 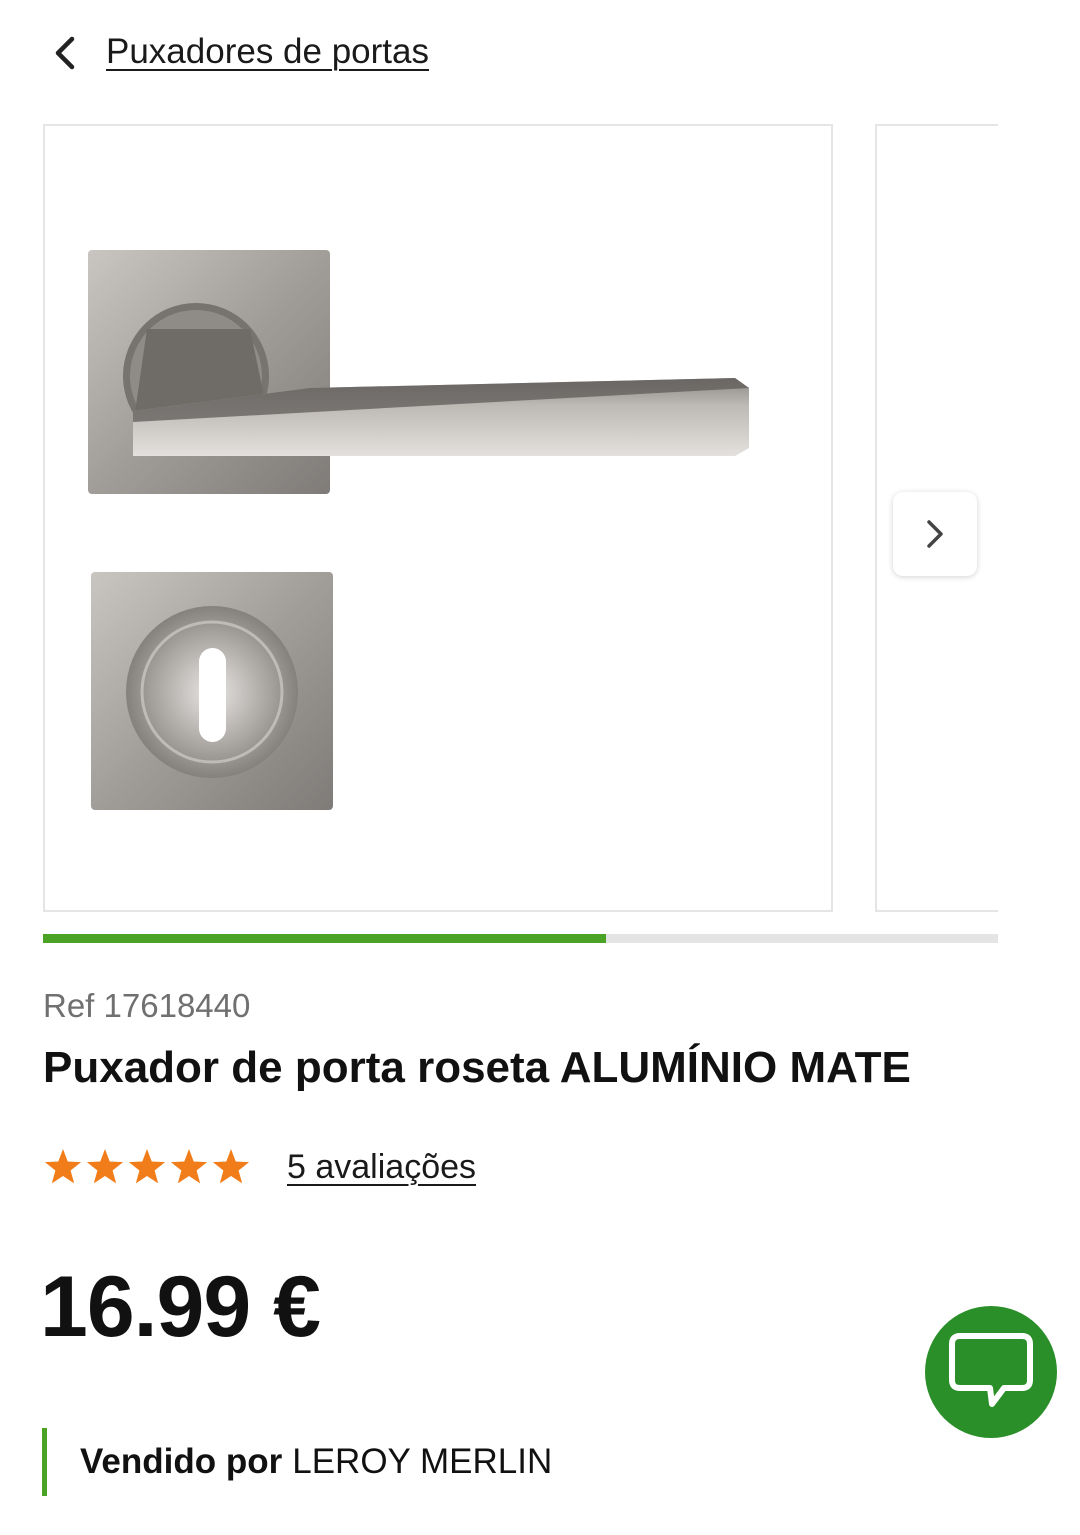 I want to click on seller-name: LEROY MERLIN, so click(x=422, y=1461).